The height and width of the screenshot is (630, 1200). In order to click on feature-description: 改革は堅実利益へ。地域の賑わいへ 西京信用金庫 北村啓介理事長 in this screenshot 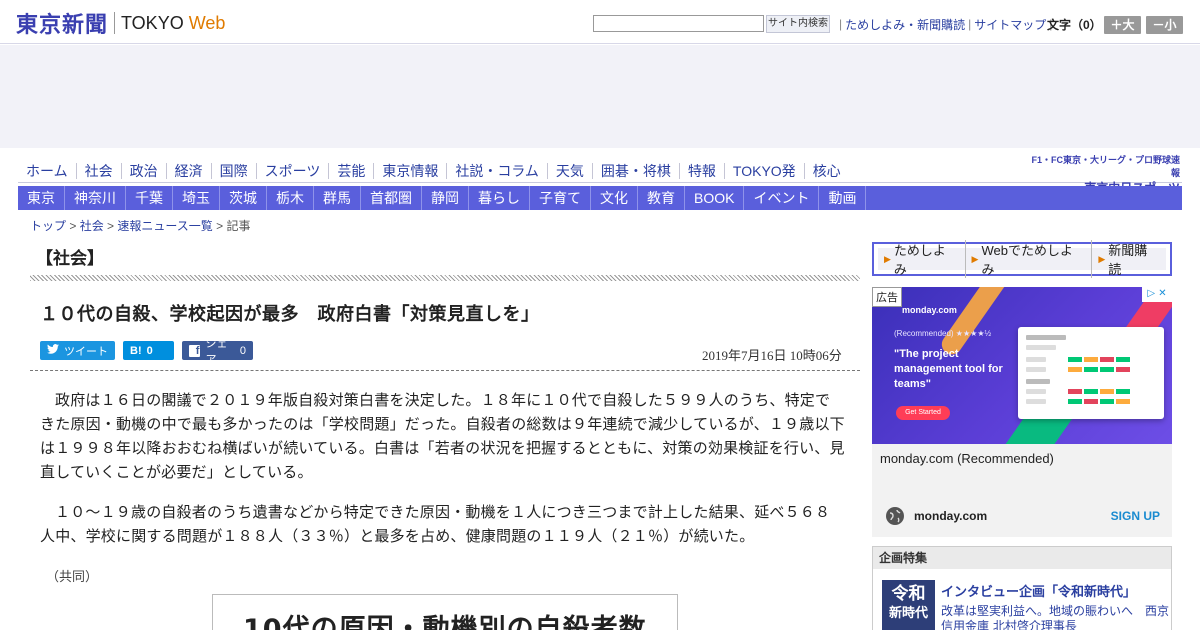, I will do `click(1055, 617)`.